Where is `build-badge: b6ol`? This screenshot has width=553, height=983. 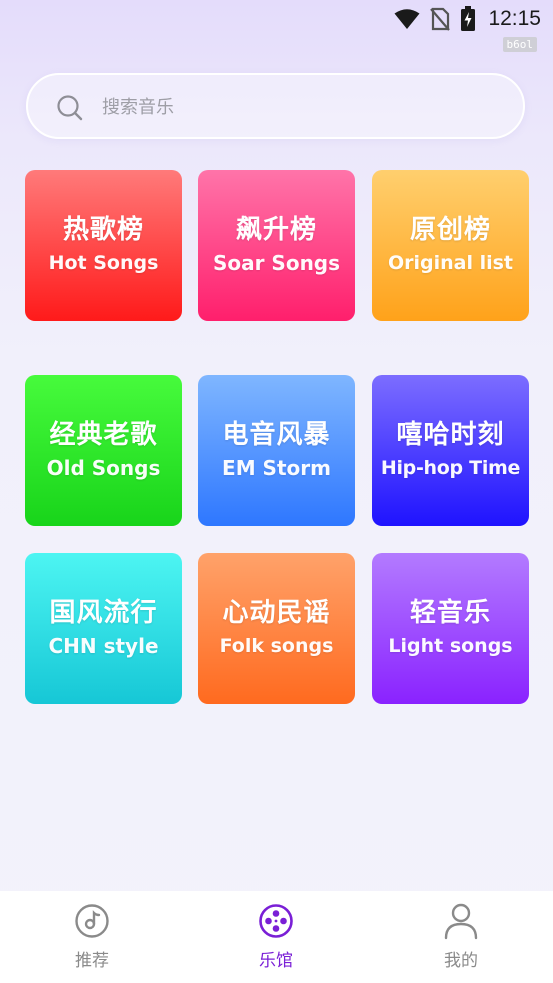 build-badge: b6ol is located at coordinates (519, 44).